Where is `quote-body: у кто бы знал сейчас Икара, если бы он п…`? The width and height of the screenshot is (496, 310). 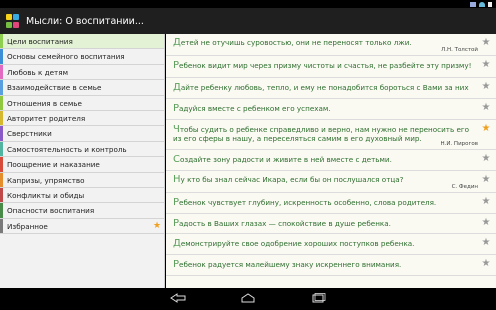
quote-body: у кто бы знал сейчас Икара, если бы он п… is located at coordinates (292, 179).